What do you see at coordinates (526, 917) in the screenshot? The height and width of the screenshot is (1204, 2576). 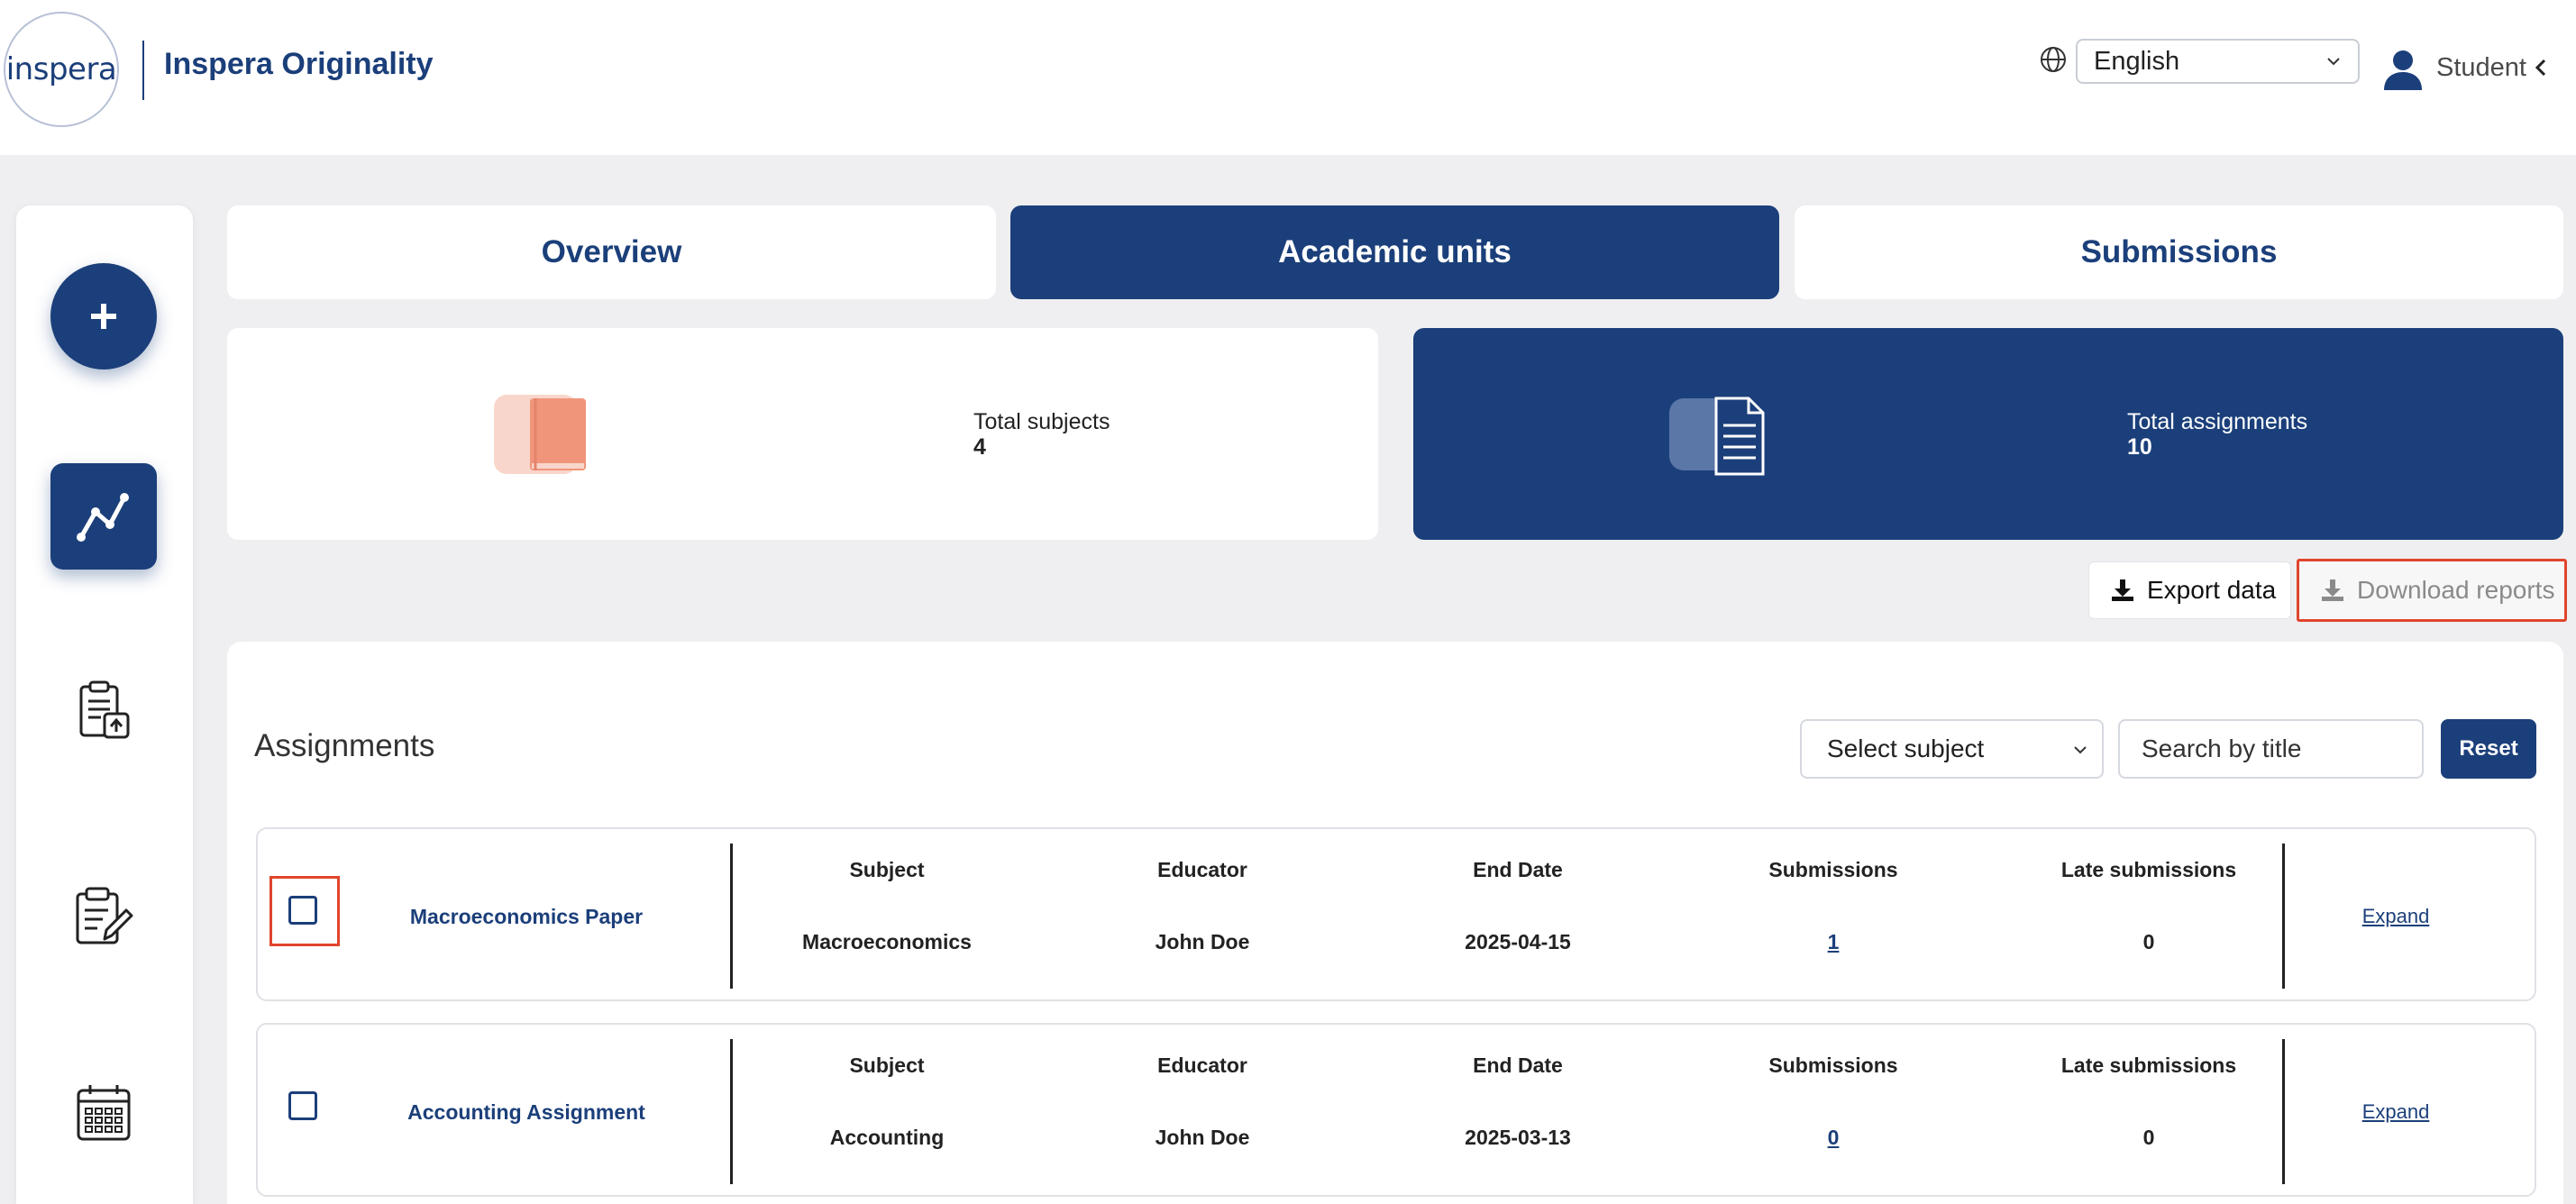 I see `assignment-title: Macroeconomics Paper` at bounding box center [526, 917].